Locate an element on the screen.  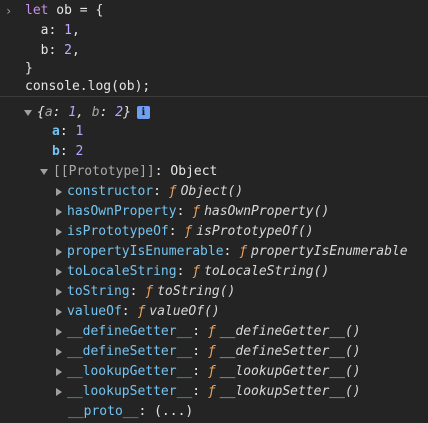
summary-brace: { is located at coordinates (41, 112).